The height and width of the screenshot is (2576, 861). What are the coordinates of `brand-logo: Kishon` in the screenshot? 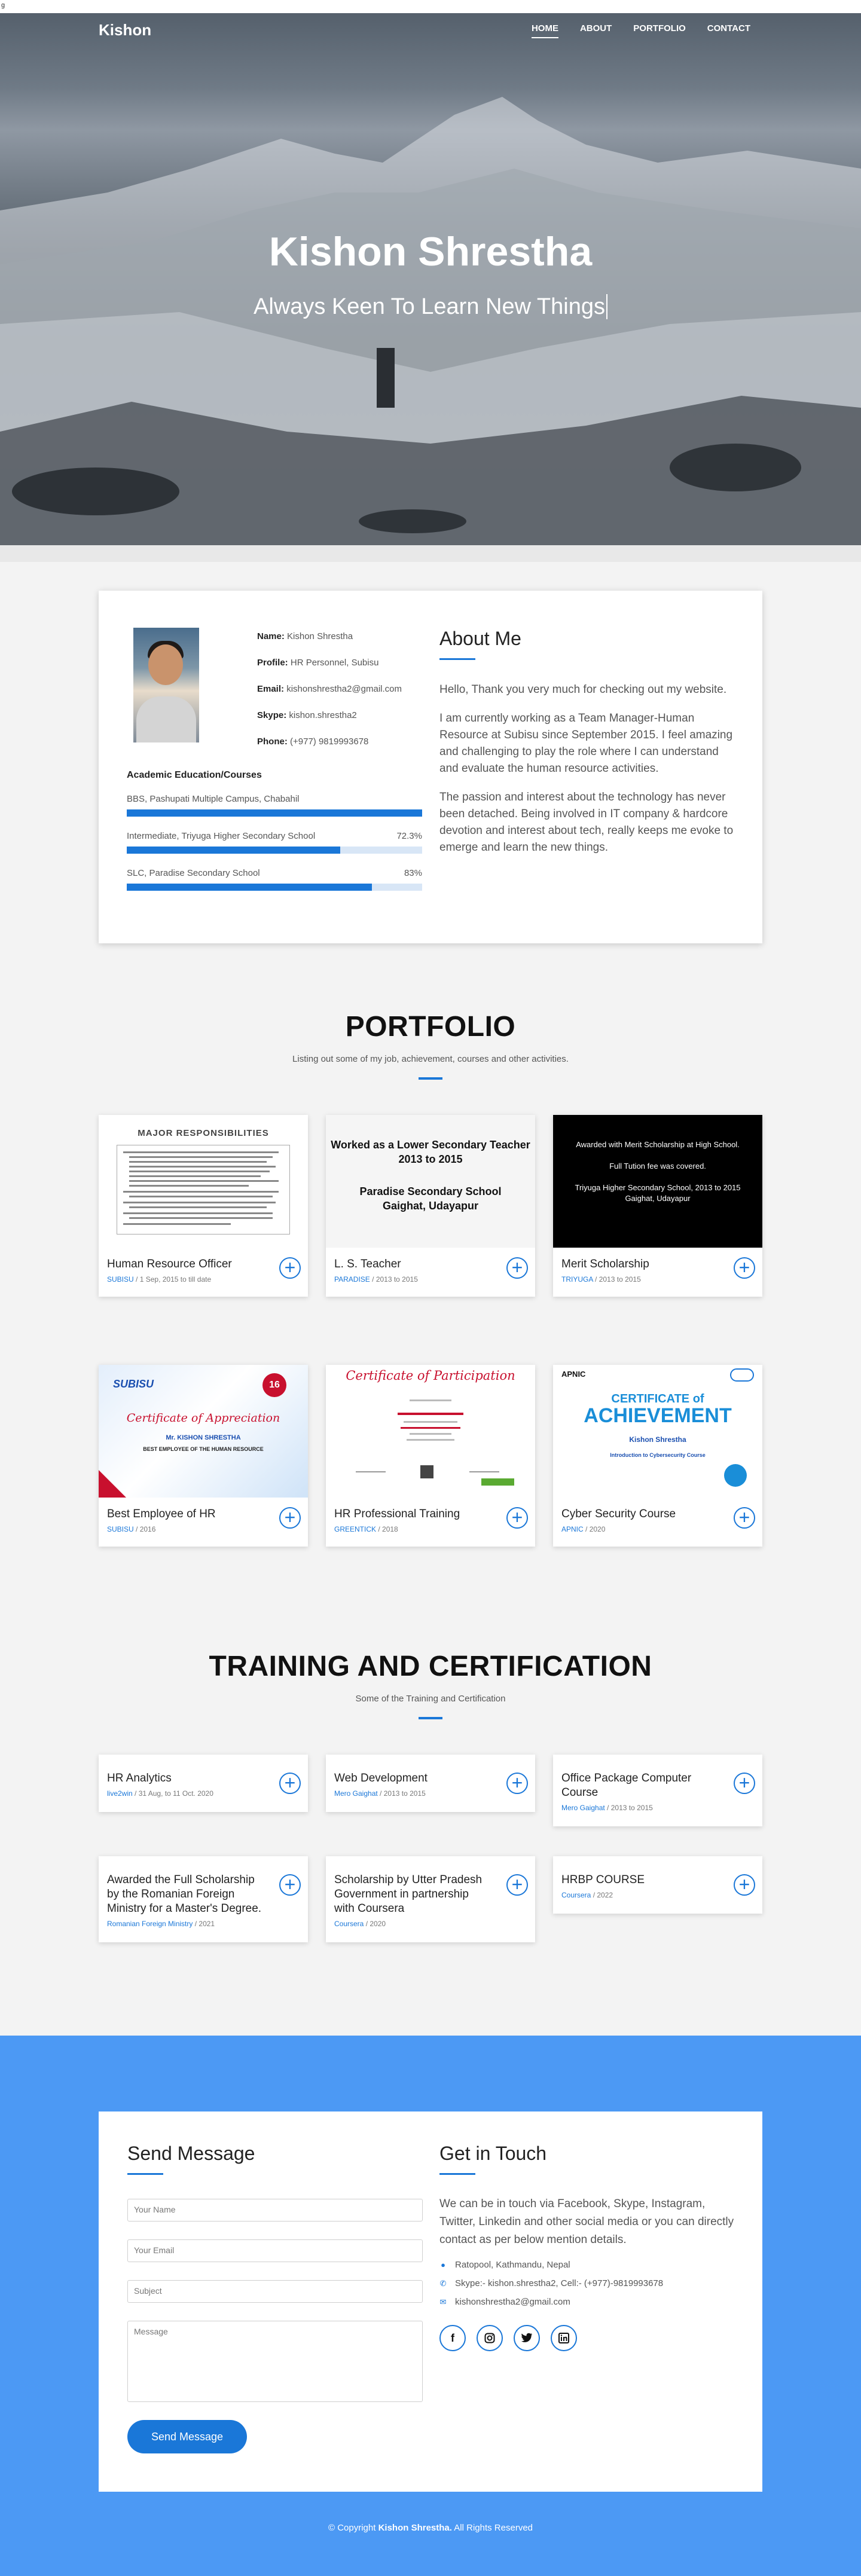 It's located at (125, 30).